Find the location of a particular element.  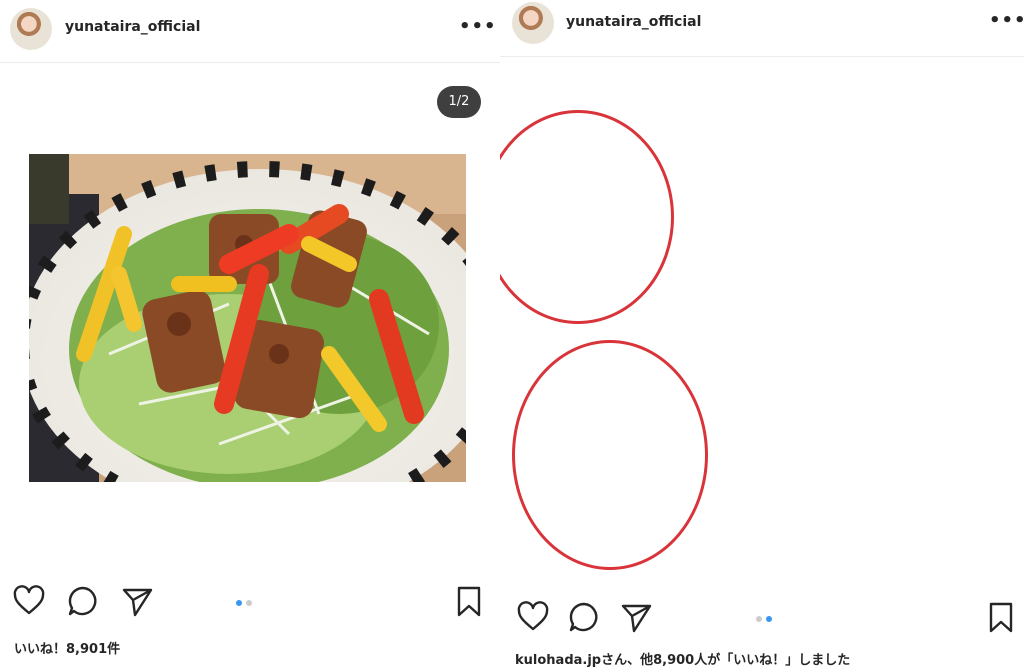

page-indicator-badge: 1/2 is located at coordinates (459, 102).